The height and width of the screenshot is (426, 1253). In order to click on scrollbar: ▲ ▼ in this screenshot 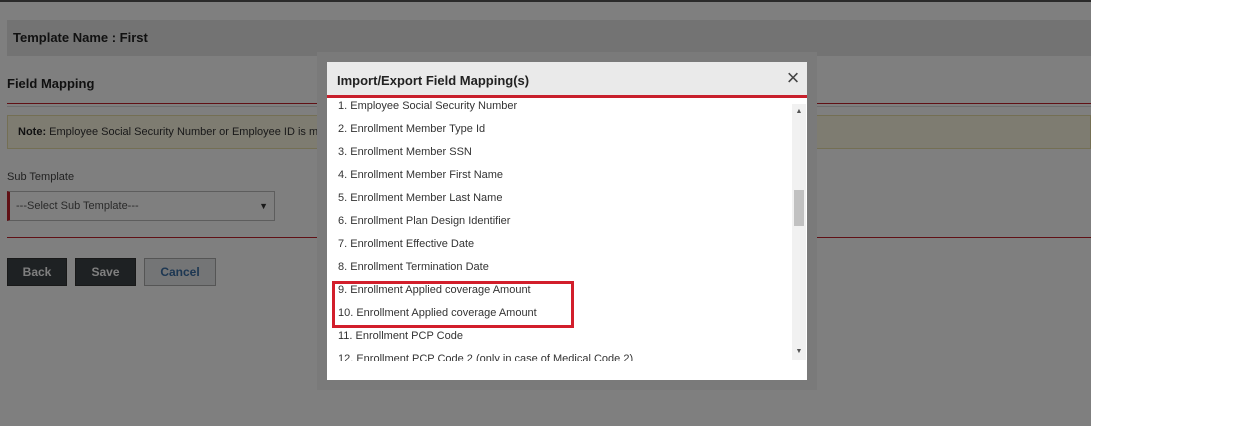, I will do `click(799, 232)`.